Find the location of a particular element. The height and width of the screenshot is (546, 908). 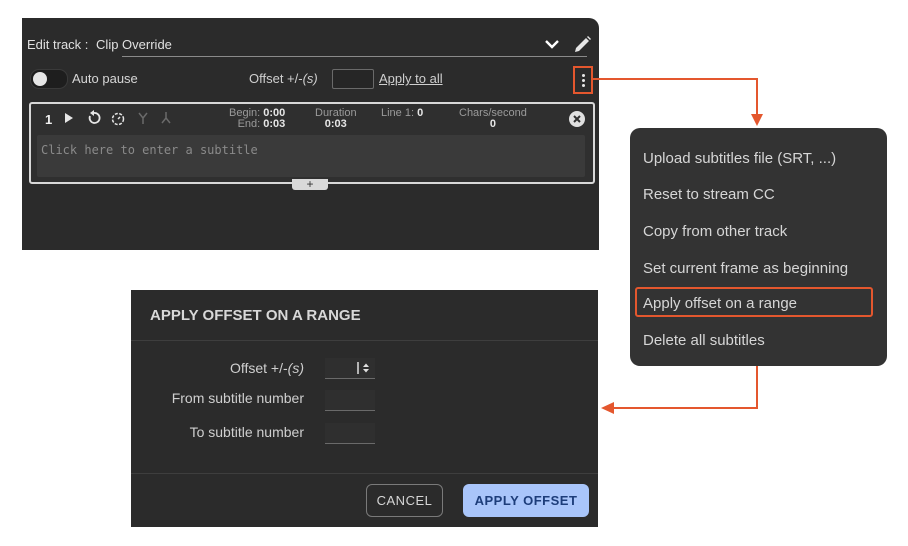

subtitle-placeholder: Click here to enter a subtitle is located at coordinates (149, 150).